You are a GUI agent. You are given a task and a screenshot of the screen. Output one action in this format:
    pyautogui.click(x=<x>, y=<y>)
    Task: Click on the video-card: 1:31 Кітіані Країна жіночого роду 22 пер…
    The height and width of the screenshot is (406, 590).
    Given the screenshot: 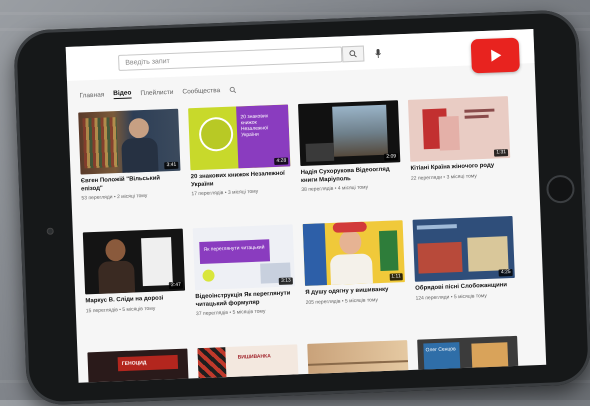 What is the action you would take?
    pyautogui.click(x=459, y=138)
    